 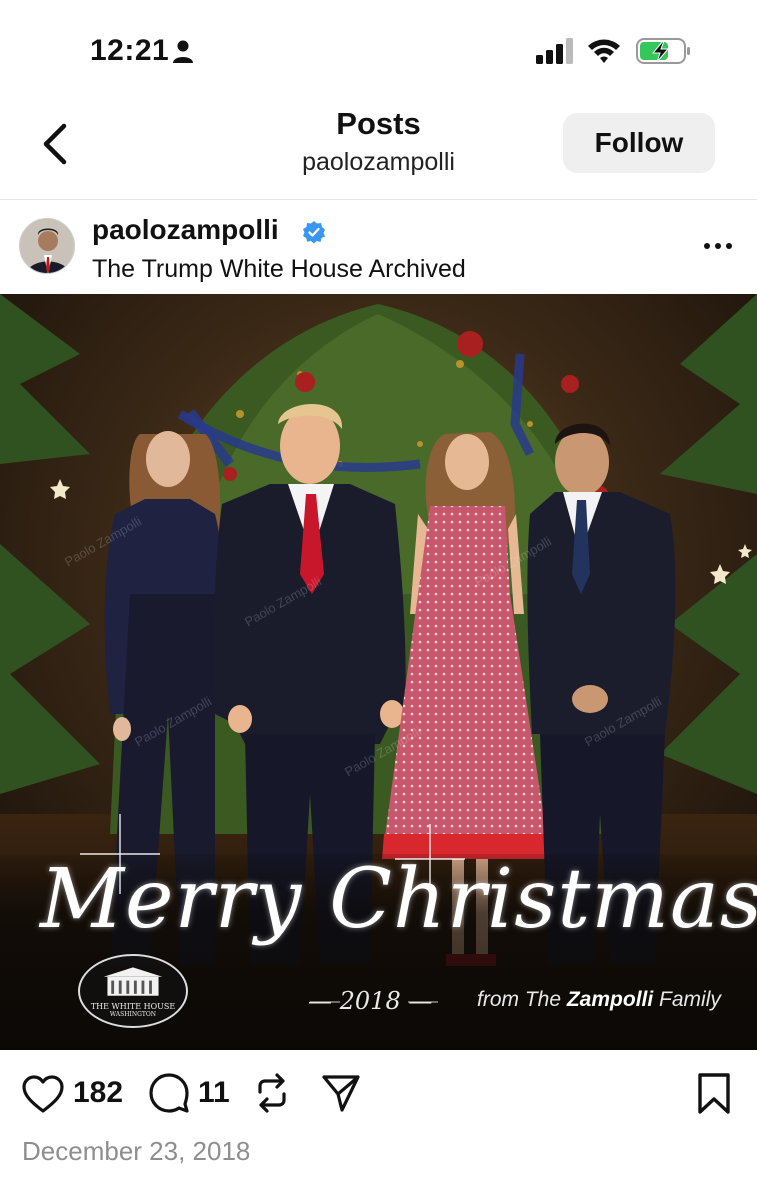 What do you see at coordinates (714, 1094) in the screenshot?
I see `bookmark-icon` at bounding box center [714, 1094].